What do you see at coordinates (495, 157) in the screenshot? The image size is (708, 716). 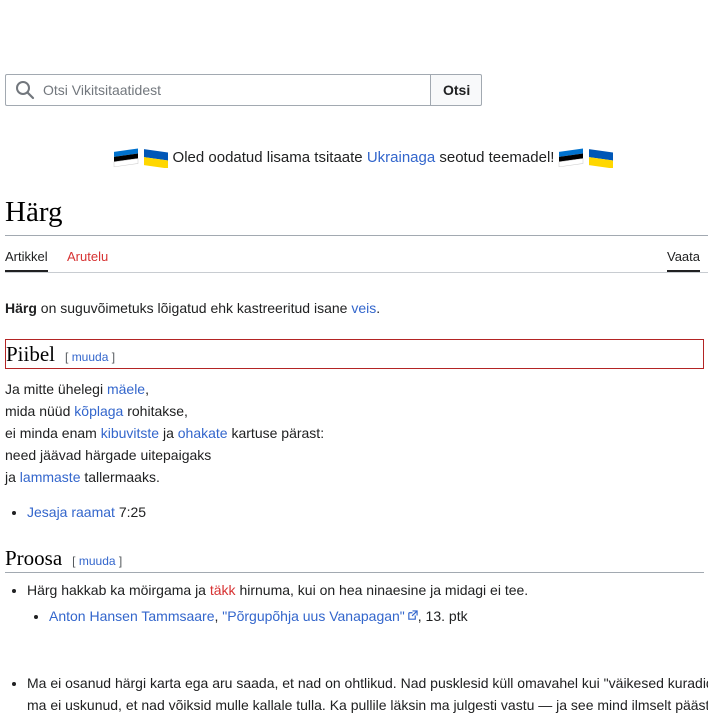 I see `banner-text-after: seotud teemadel!` at bounding box center [495, 157].